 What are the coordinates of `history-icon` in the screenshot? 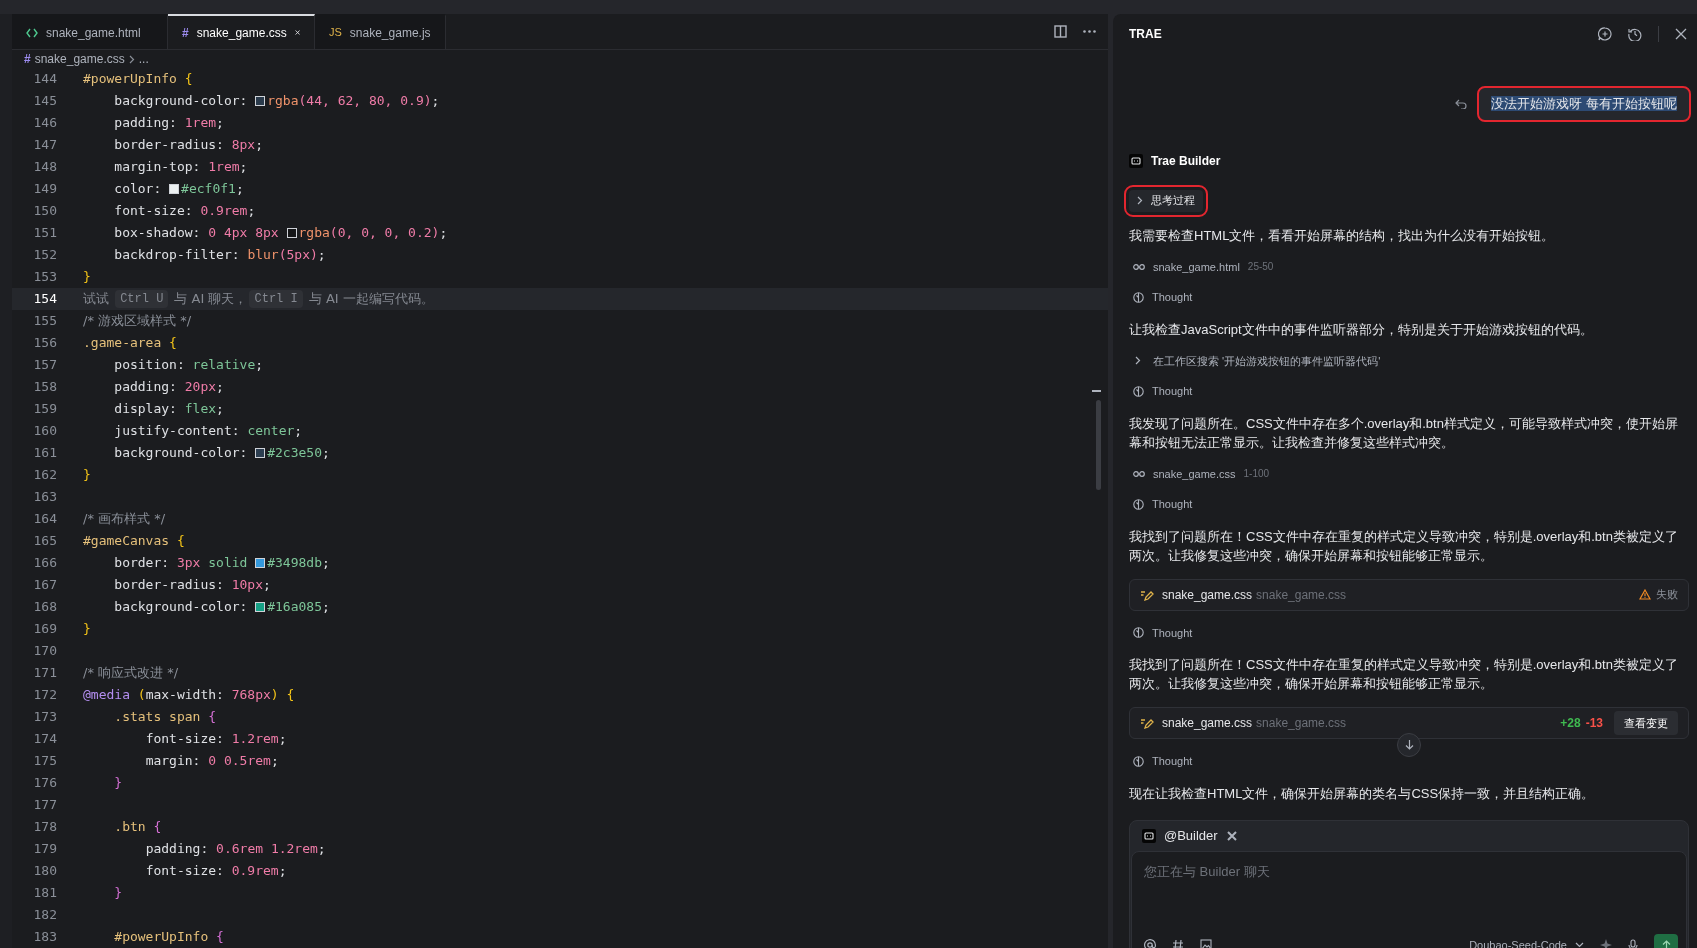 It's located at (1635, 34).